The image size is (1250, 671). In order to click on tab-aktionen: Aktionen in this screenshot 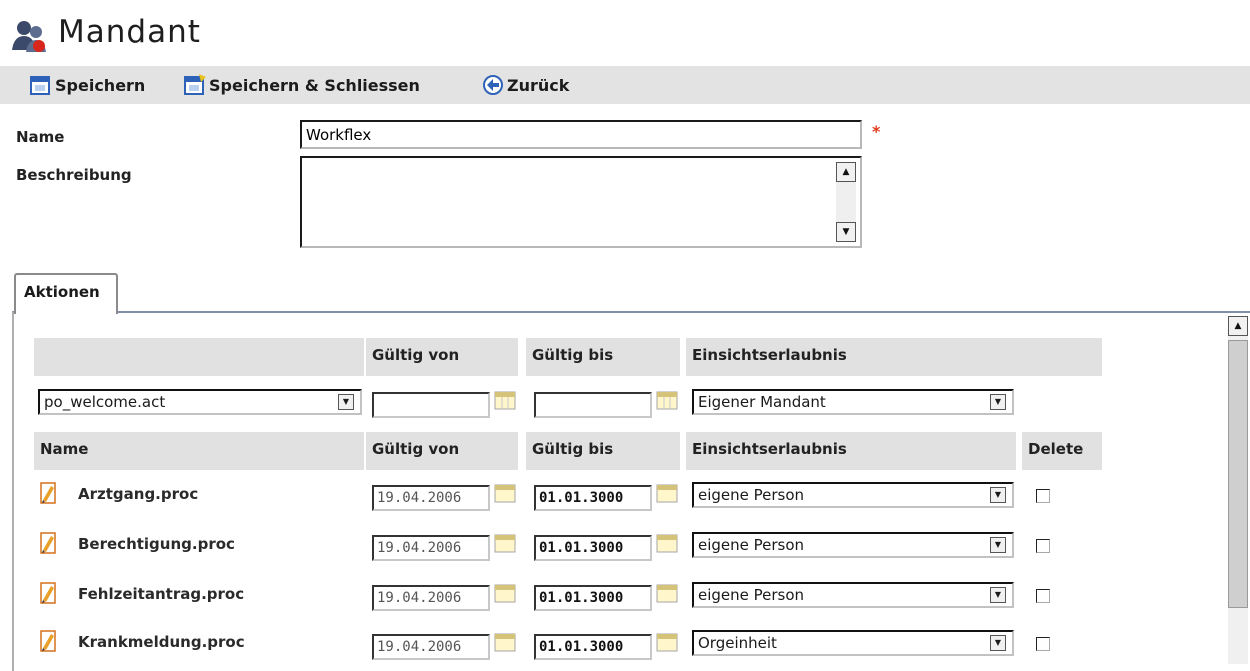, I will do `click(66, 293)`.